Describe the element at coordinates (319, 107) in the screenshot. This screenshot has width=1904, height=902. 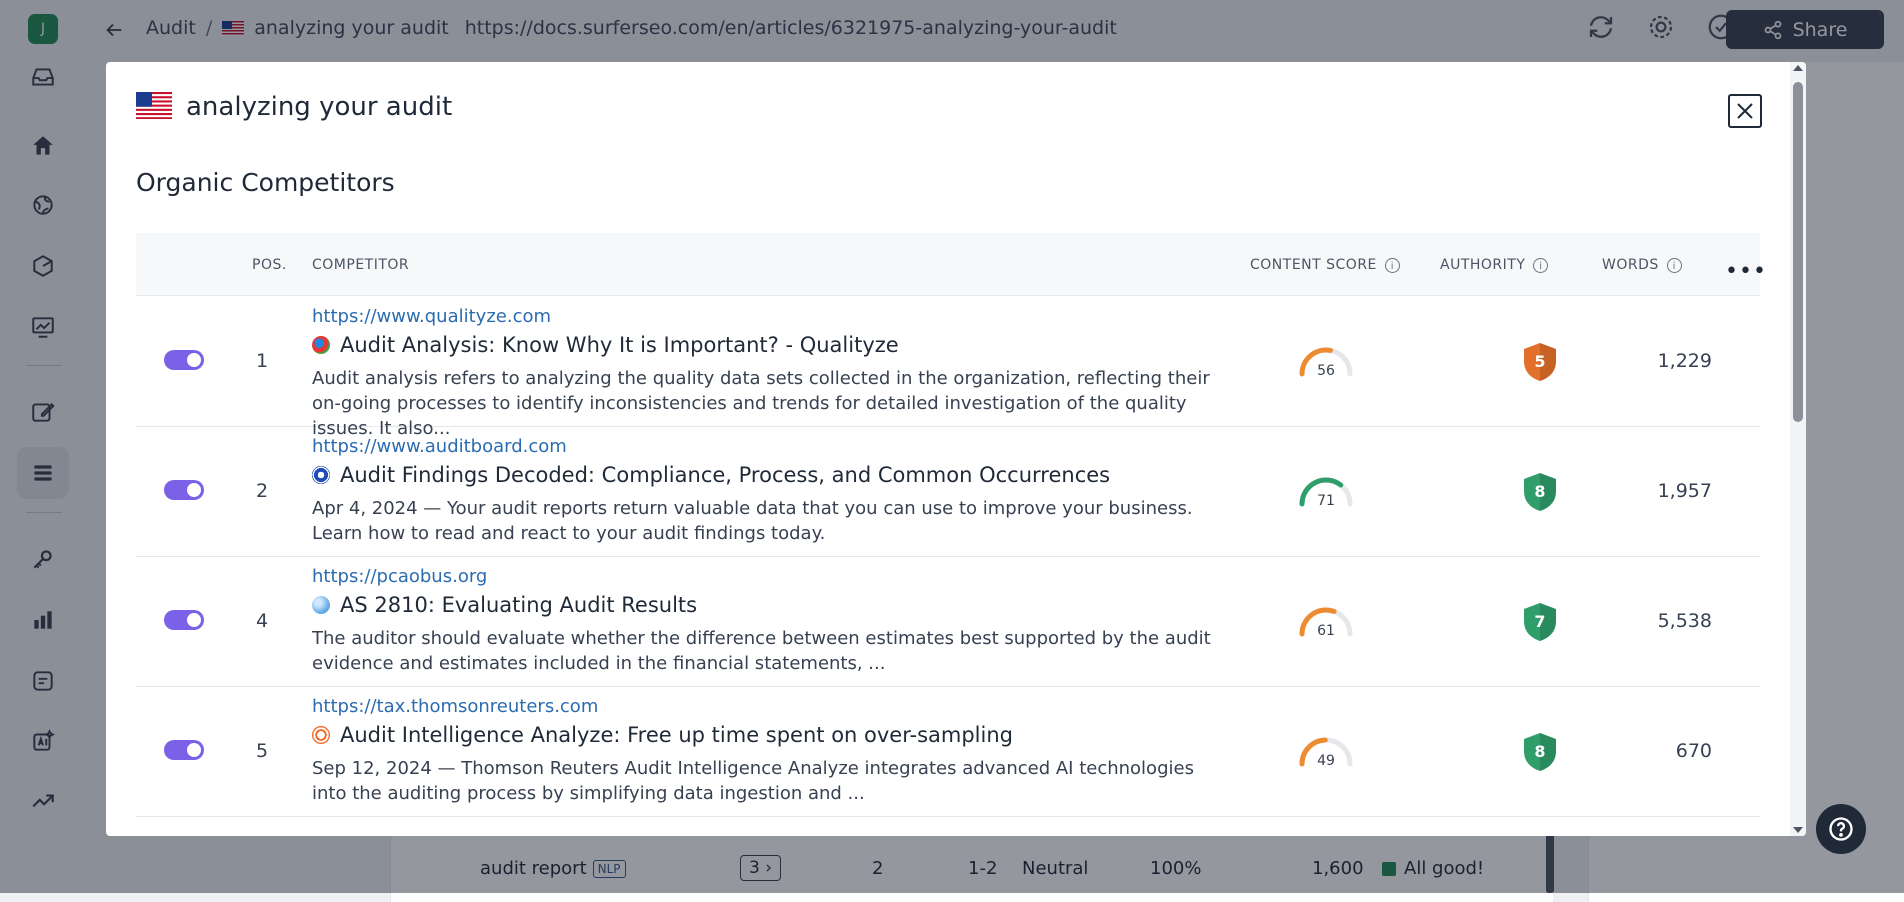
I see `modal-title: analyzing your audit` at that location.